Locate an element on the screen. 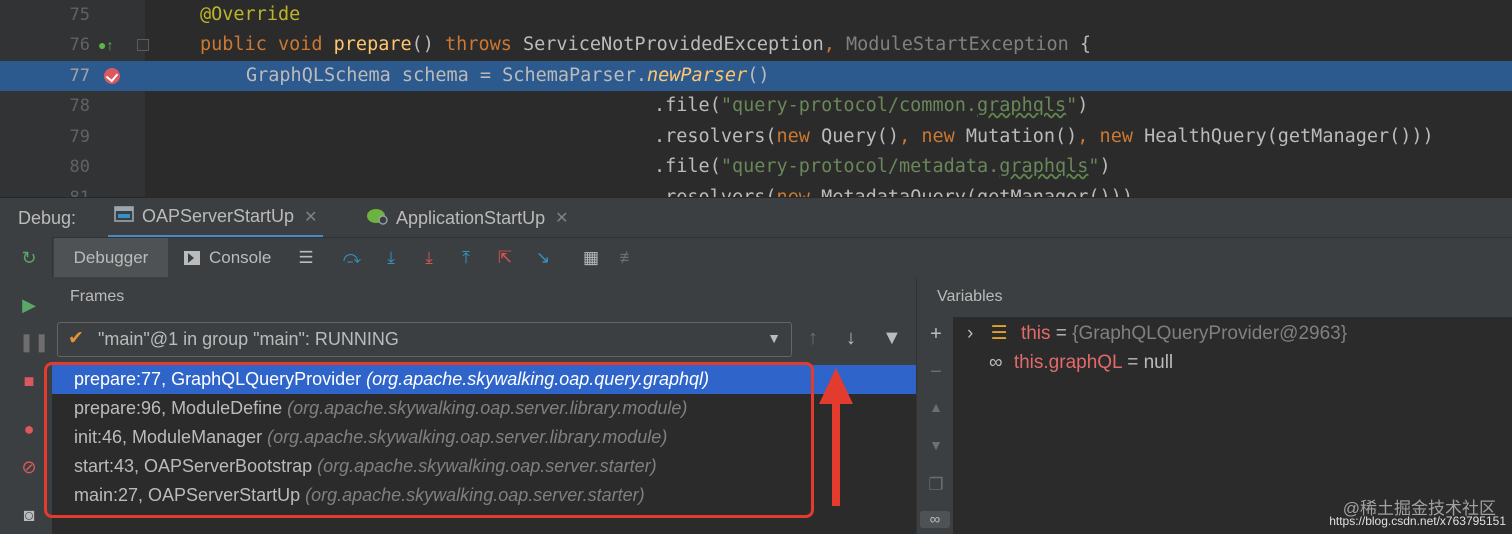 This screenshot has height=534, width=1512. line-number: 77 is located at coordinates (79, 76).